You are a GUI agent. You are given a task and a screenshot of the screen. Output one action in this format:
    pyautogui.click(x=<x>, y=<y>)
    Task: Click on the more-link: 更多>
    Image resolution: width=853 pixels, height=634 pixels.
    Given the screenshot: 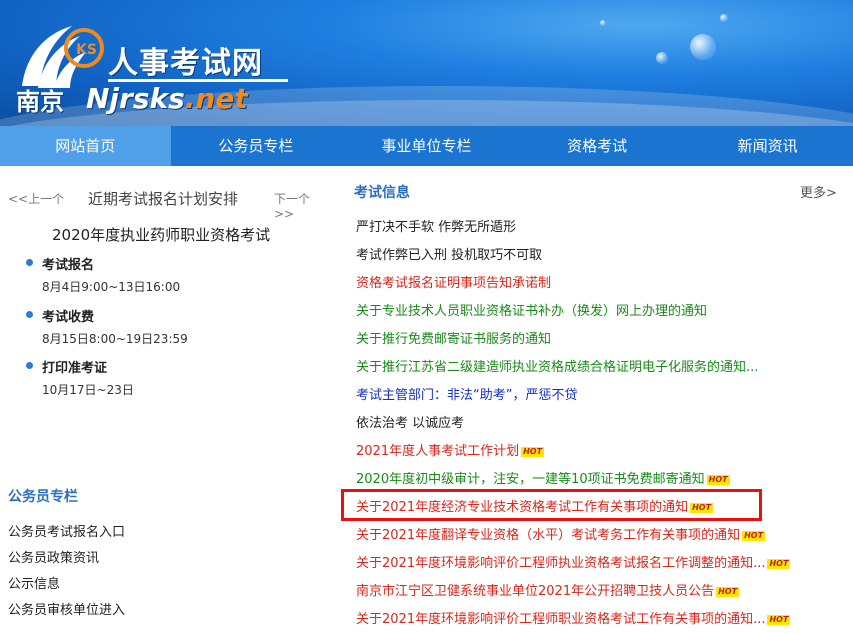 What is the action you would take?
    pyautogui.click(x=818, y=191)
    